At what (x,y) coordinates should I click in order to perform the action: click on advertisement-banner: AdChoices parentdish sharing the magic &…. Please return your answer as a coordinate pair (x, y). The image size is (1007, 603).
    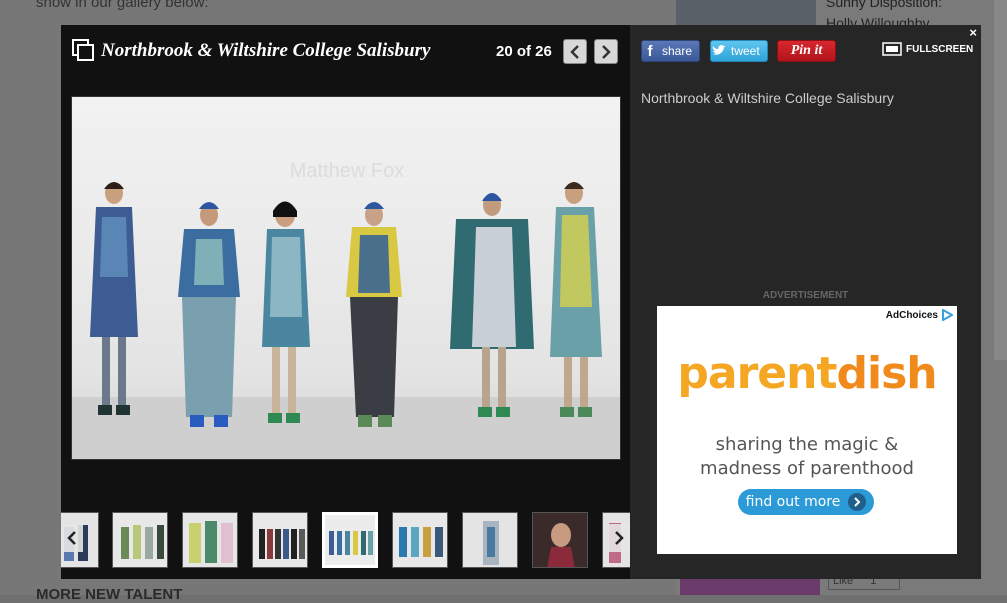
    Looking at the image, I should click on (807, 430).